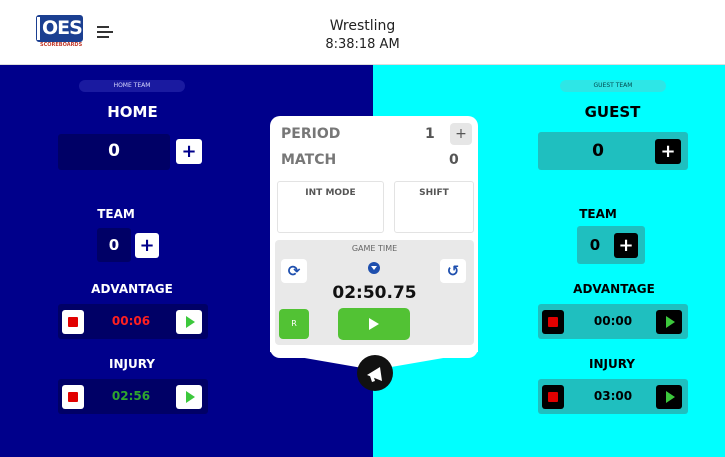  I want to click on guest-team-score: 0, so click(595, 245).